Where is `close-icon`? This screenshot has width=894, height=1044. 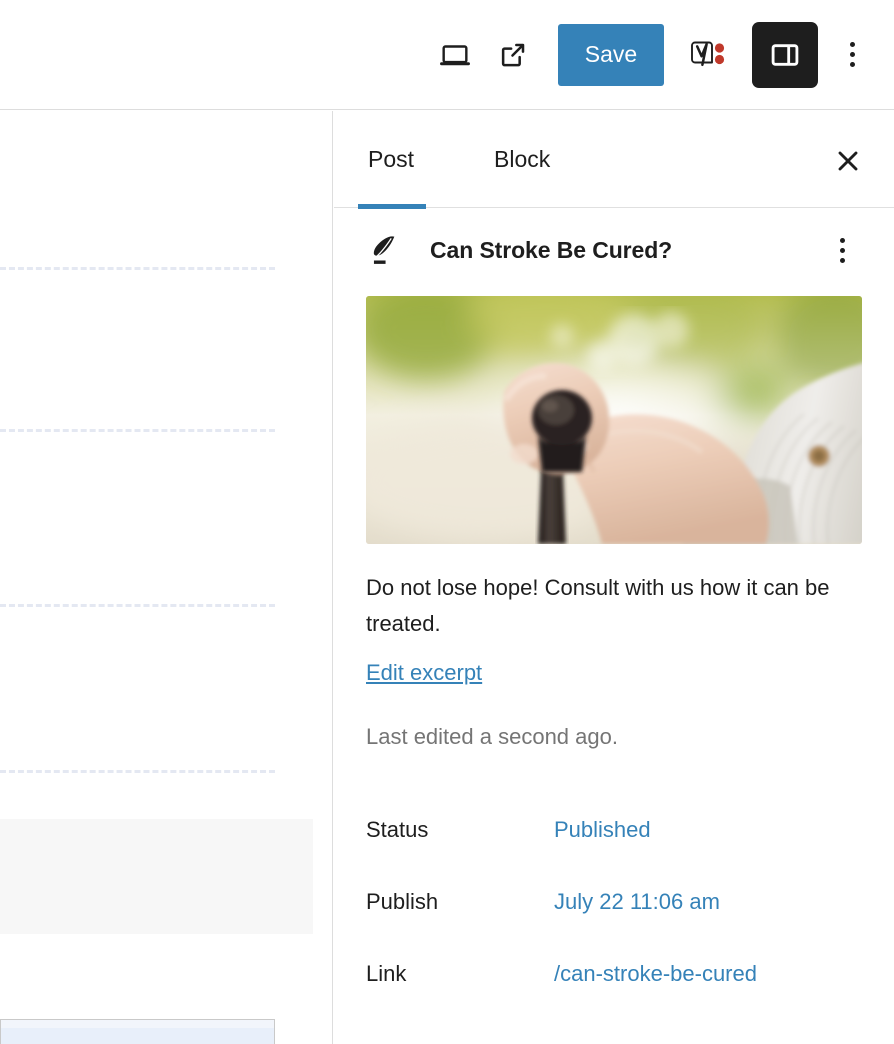
close-icon is located at coordinates (848, 161).